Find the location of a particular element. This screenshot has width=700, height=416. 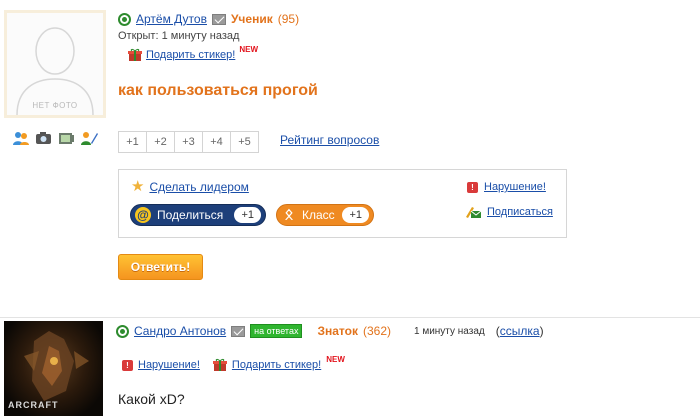

question-title: как пользоваться прогой is located at coordinates (218, 90).